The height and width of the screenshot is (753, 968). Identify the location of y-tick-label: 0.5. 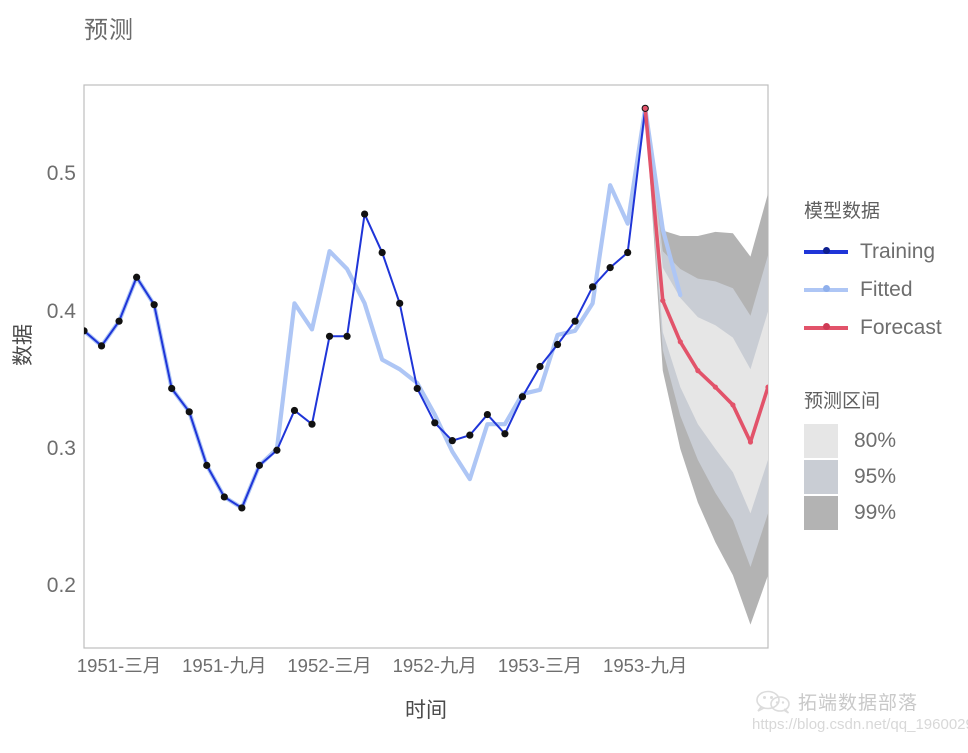
(61, 174).